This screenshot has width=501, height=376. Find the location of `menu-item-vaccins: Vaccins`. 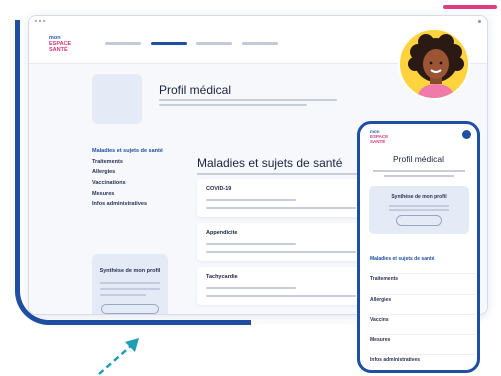

menu-item-vaccins: Vaccins is located at coordinates (422, 325).